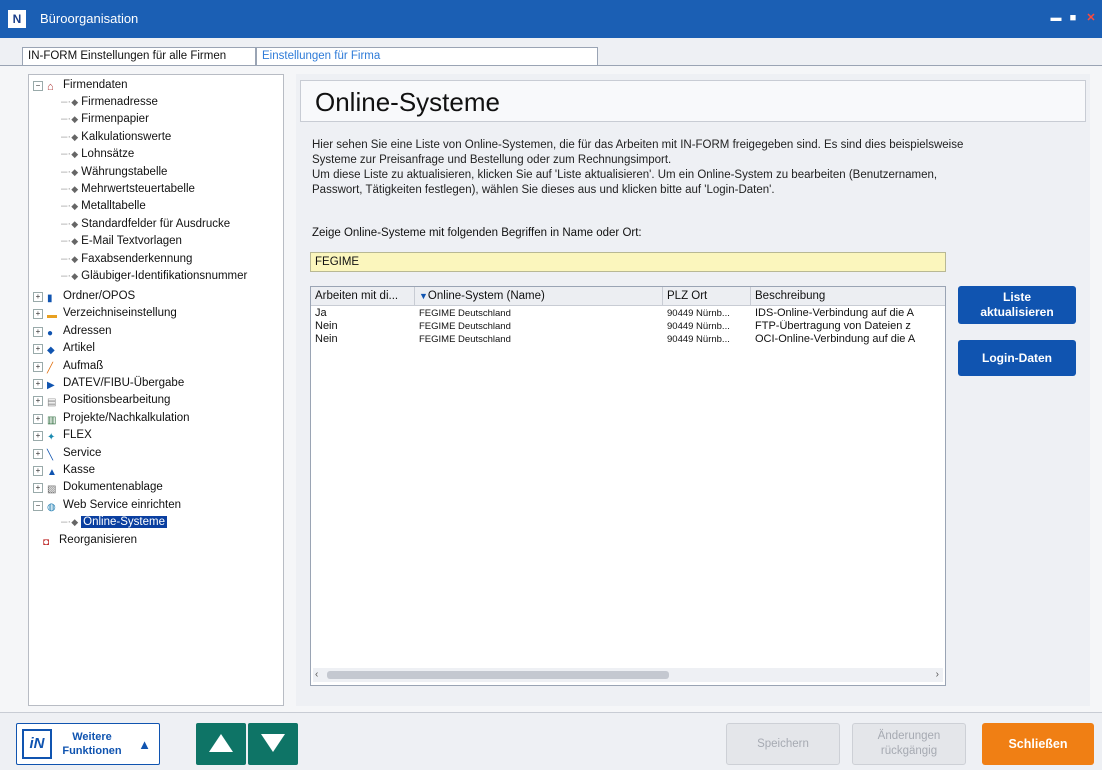 The width and height of the screenshot is (1102, 770). I want to click on tree-item-firmendaten-child: –·◆ E-Mail Textvorlagen, so click(121, 241).